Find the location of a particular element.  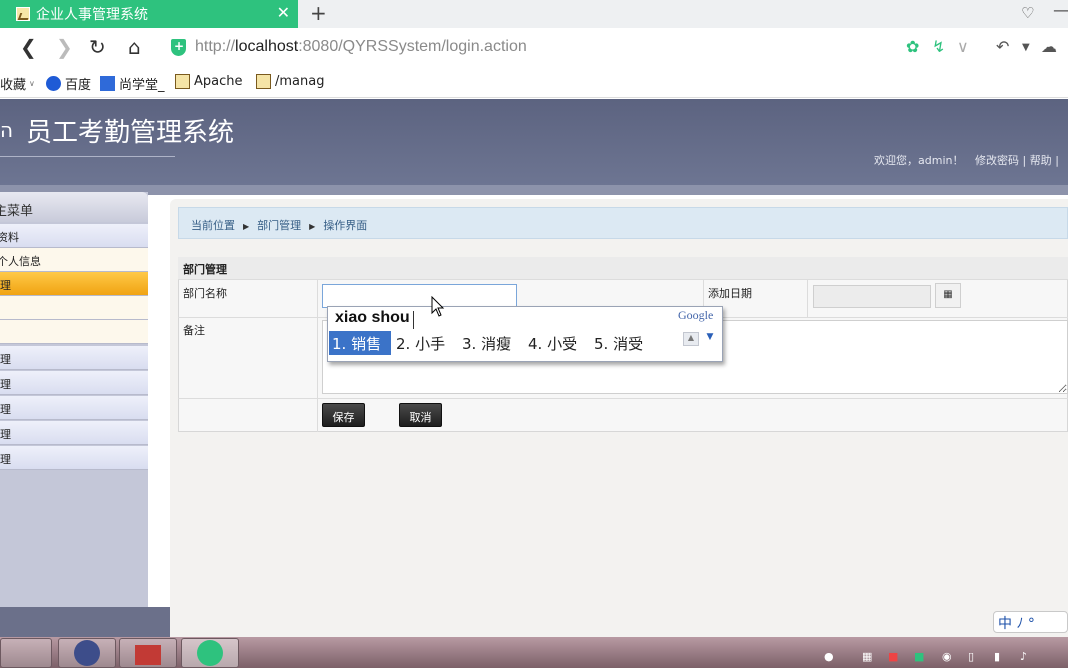

breadcrumb-item: 当前位置 is located at coordinates (213, 225).